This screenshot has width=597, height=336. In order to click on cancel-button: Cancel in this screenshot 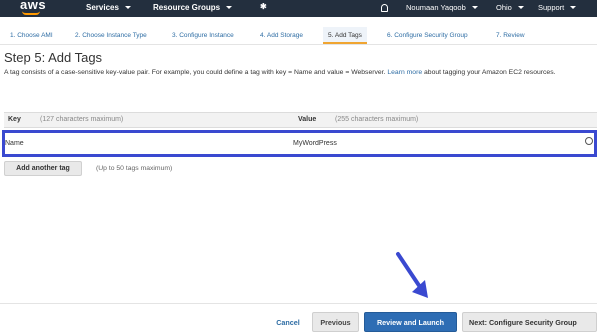, I will do `click(288, 322)`.